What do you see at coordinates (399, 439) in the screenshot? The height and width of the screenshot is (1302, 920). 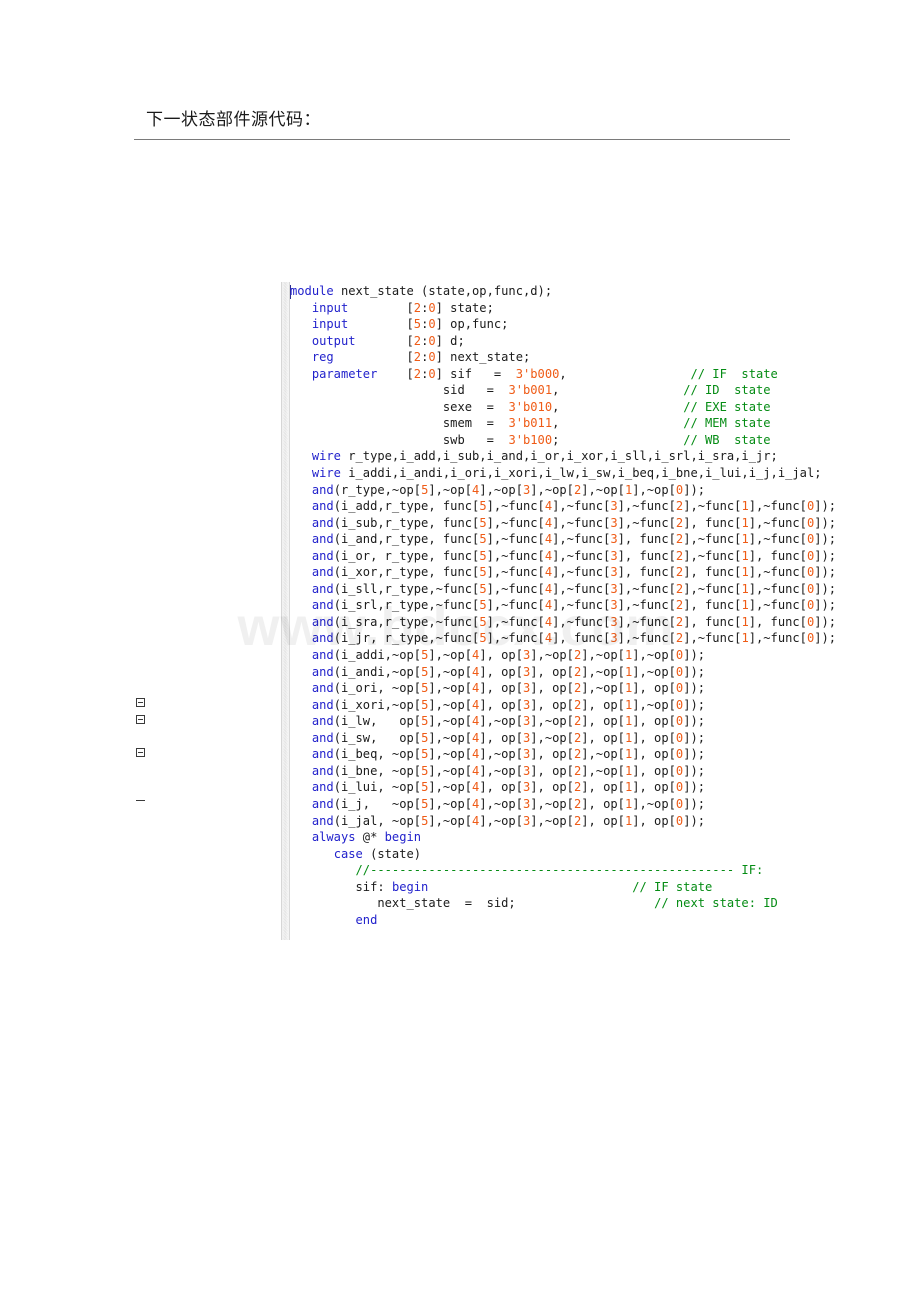 I see `code-token-pln: swb =` at bounding box center [399, 439].